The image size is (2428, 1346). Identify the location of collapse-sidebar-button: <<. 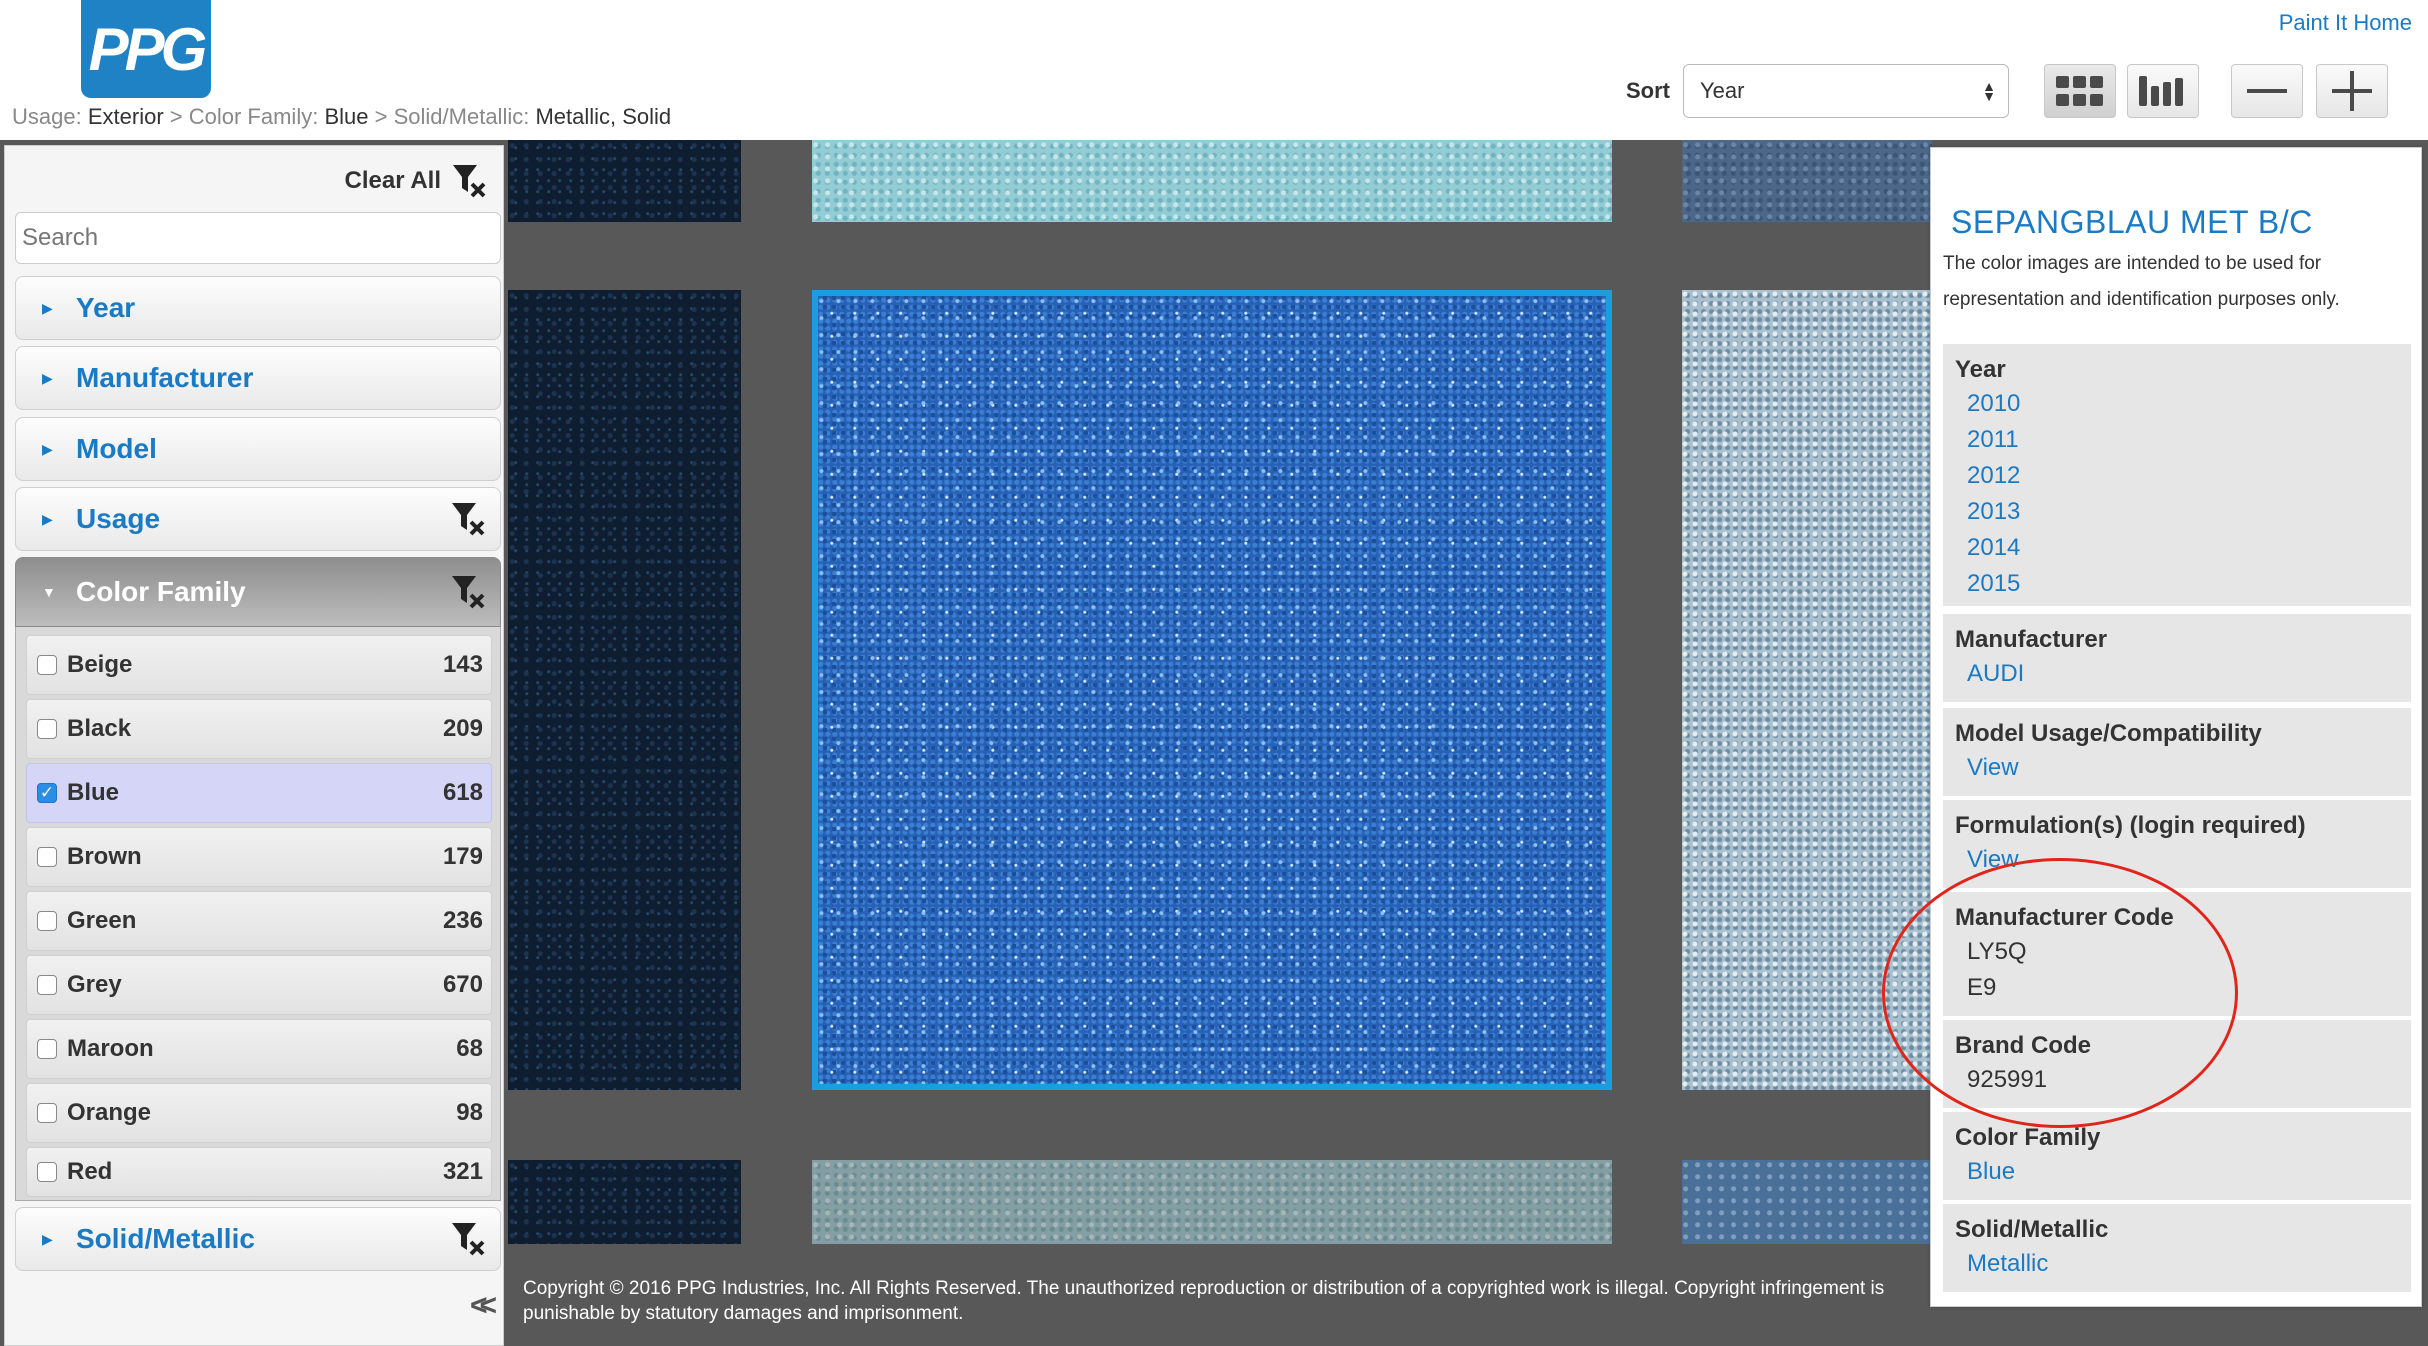
(483, 1306).